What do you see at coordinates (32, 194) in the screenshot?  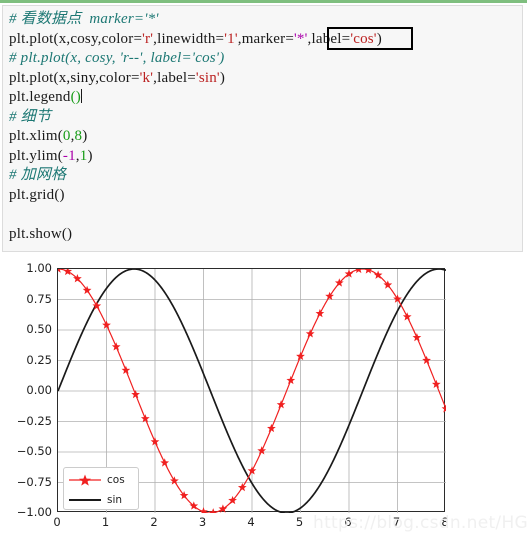 I see `code-token: plt.grid` at bounding box center [32, 194].